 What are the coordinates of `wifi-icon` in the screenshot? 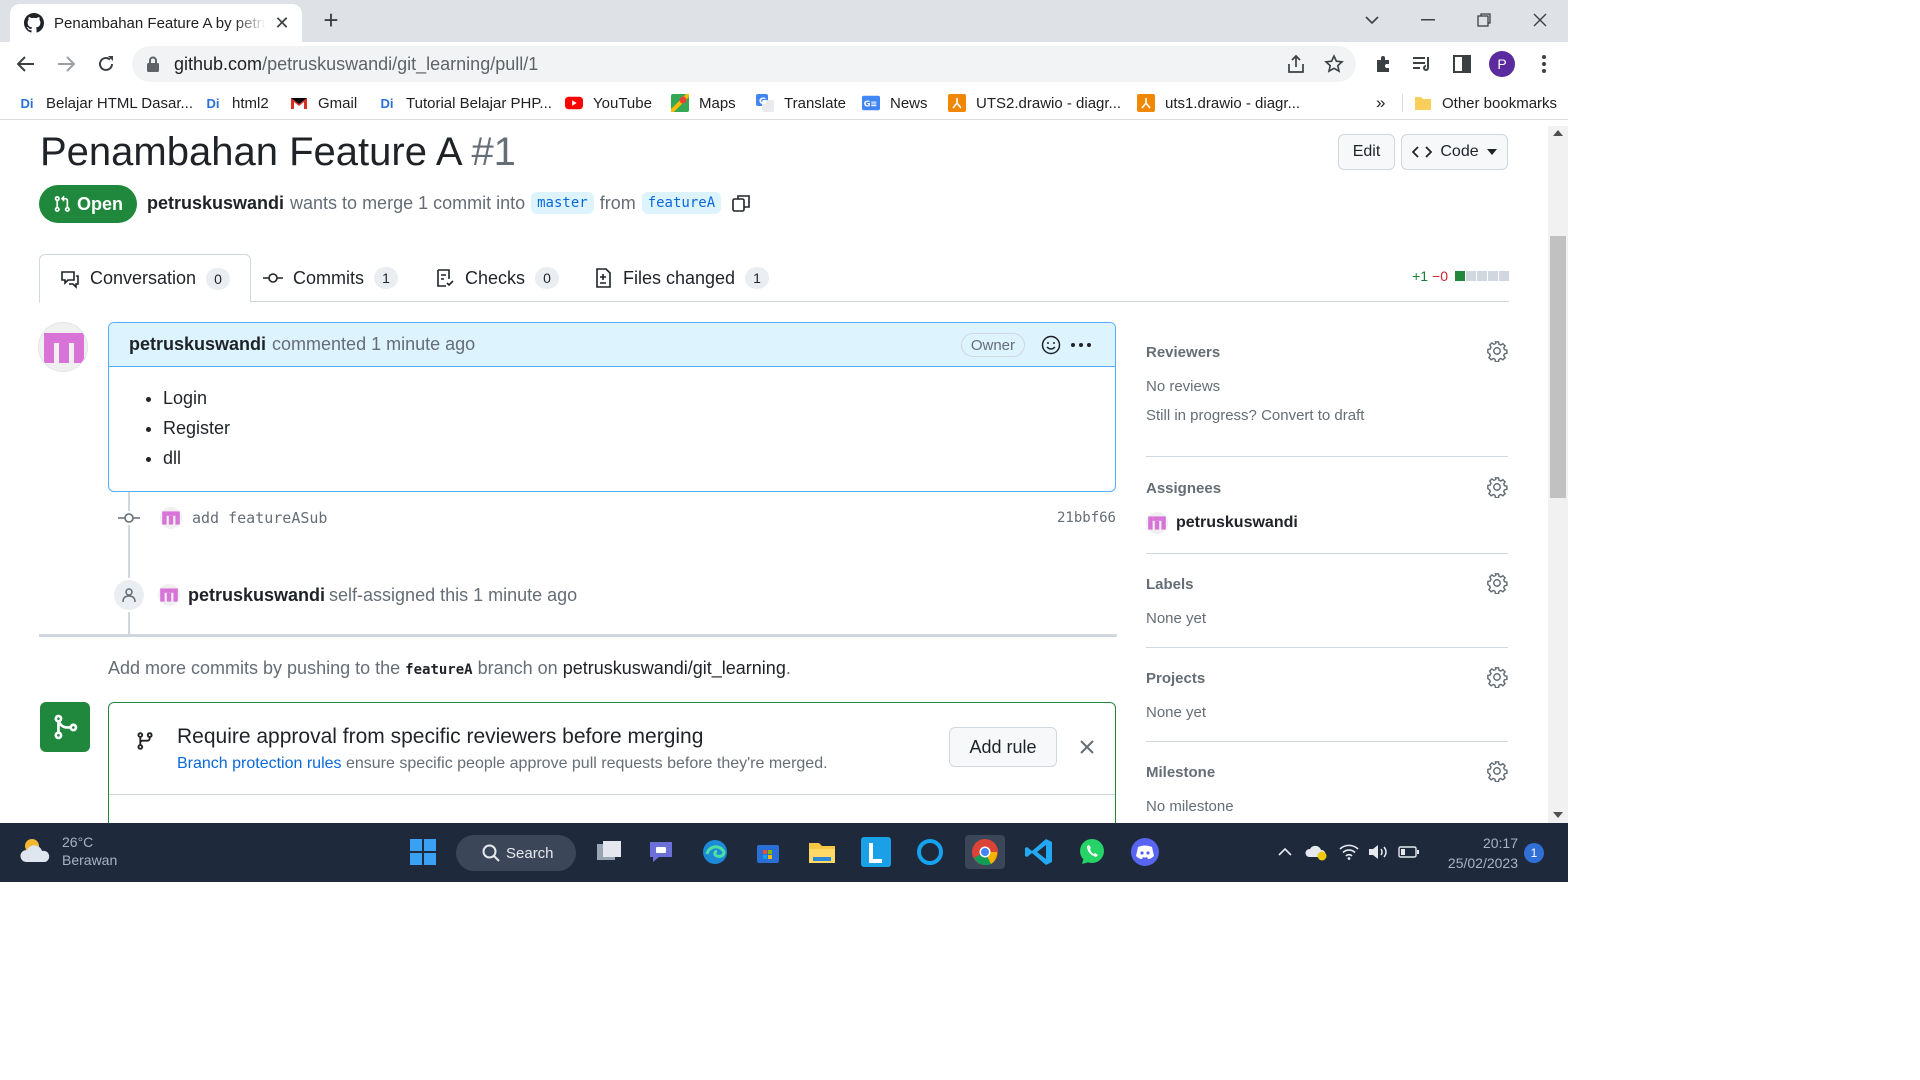 It's located at (1349, 852).